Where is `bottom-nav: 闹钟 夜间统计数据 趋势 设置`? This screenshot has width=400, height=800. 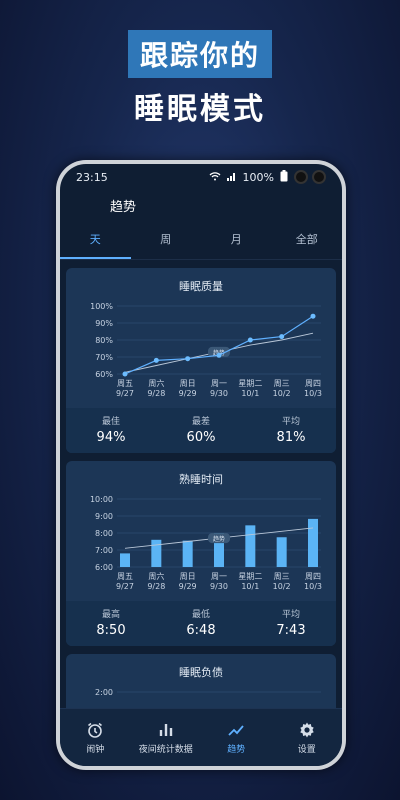
bottom-nav: 闹钟 夜间统计数据 趋势 设置 is located at coordinates (201, 737).